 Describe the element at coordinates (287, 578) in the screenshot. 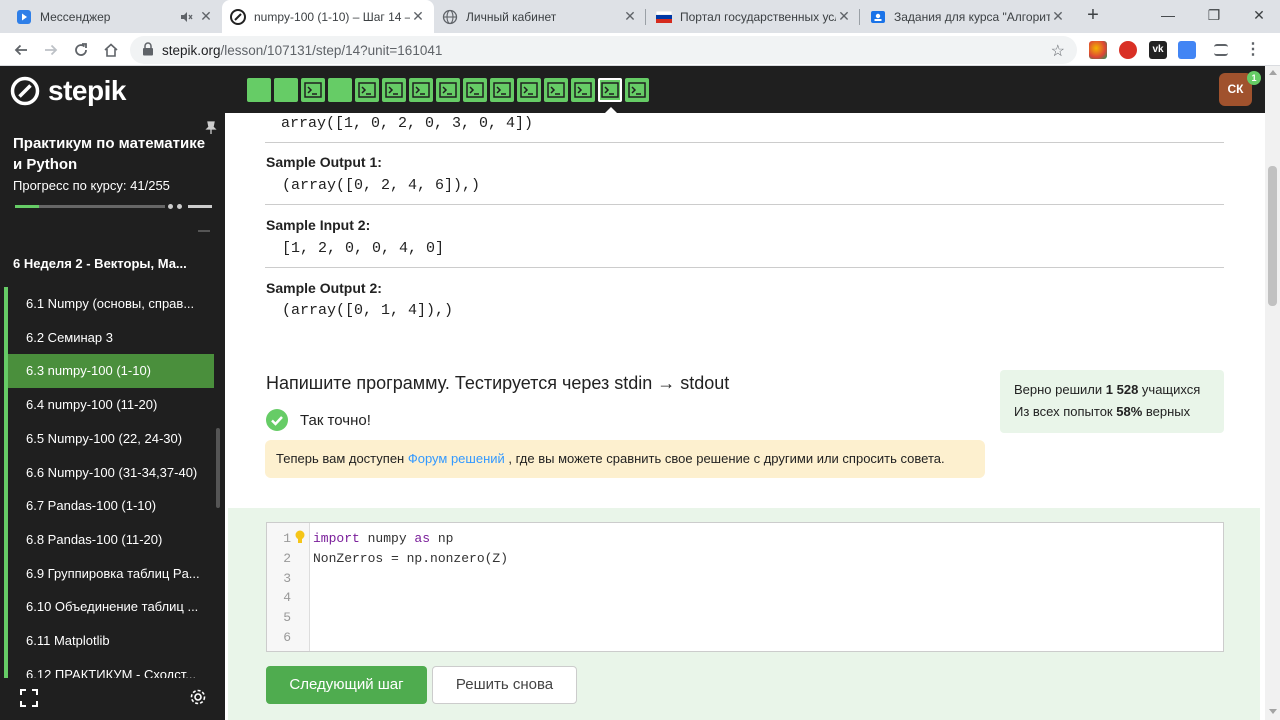

I see `line-number: 3` at that location.